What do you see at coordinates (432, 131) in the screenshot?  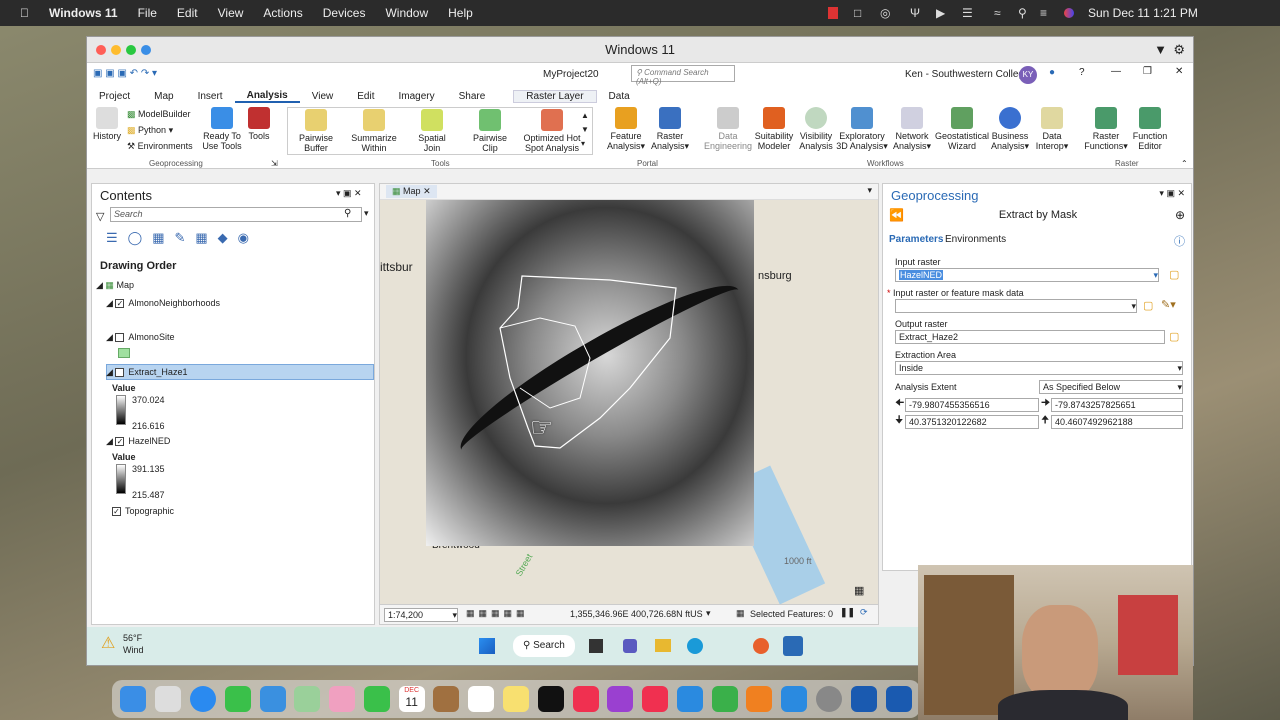 I see `spatial-join-button: Spatial Join` at bounding box center [432, 131].